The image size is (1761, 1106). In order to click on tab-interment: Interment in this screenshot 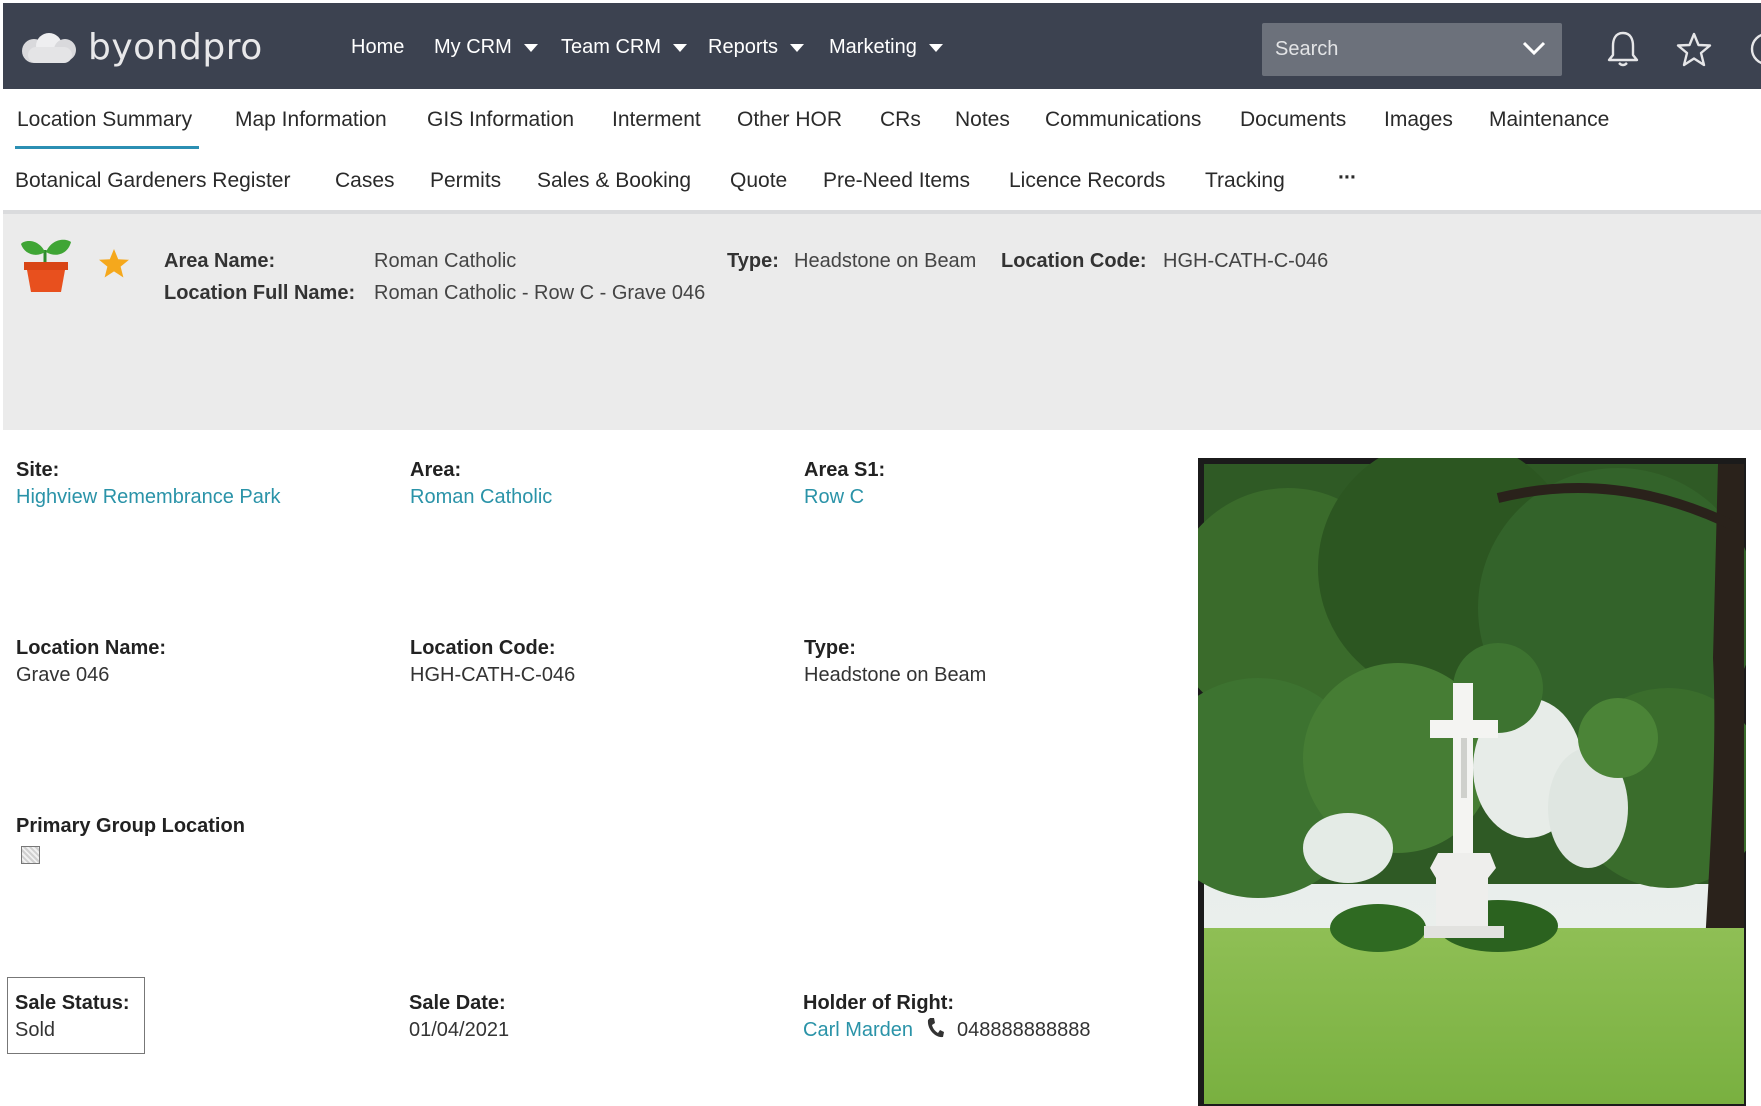, I will do `click(656, 120)`.